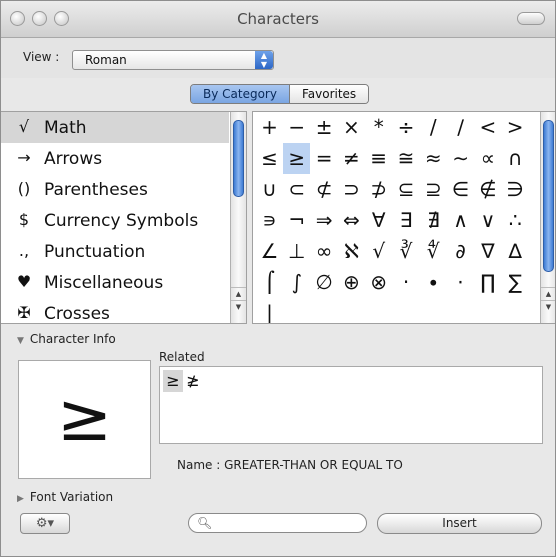 The image size is (556, 557). What do you see at coordinates (515, 220) in the screenshot?
I see `glyph-cell: ∴` at bounding box center [515, 220].